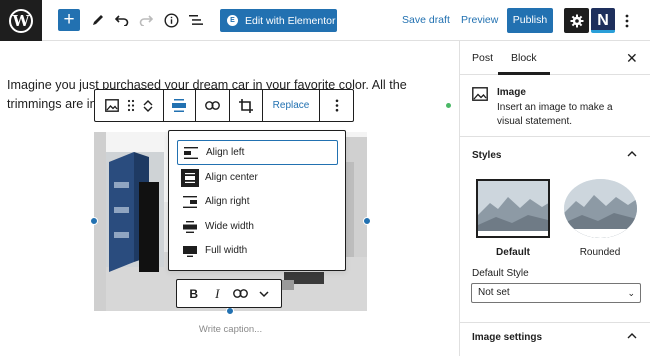 Image resolution: width=650 pixels, height=356 pixels. What do you see at coordinates (257, 250) in the screenshot?
I see `full-width-option: Full width` at bounding box center [257, 250].